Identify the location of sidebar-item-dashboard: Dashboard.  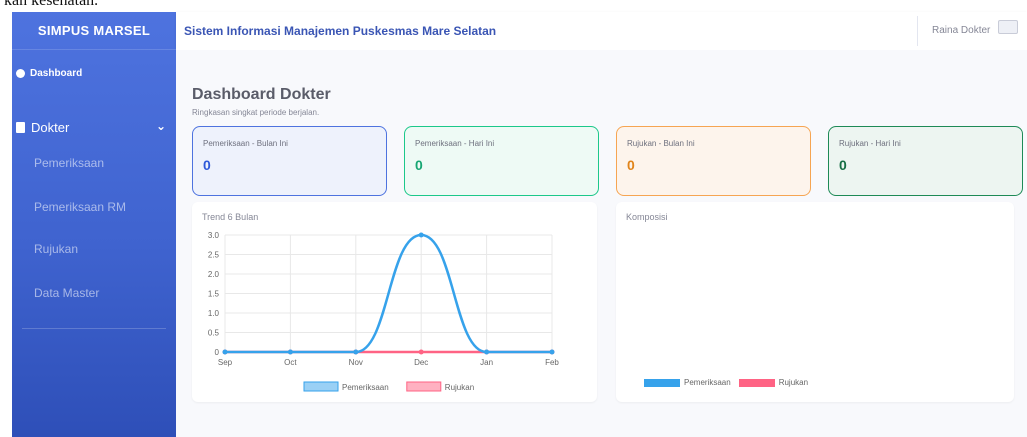
(49, 73).